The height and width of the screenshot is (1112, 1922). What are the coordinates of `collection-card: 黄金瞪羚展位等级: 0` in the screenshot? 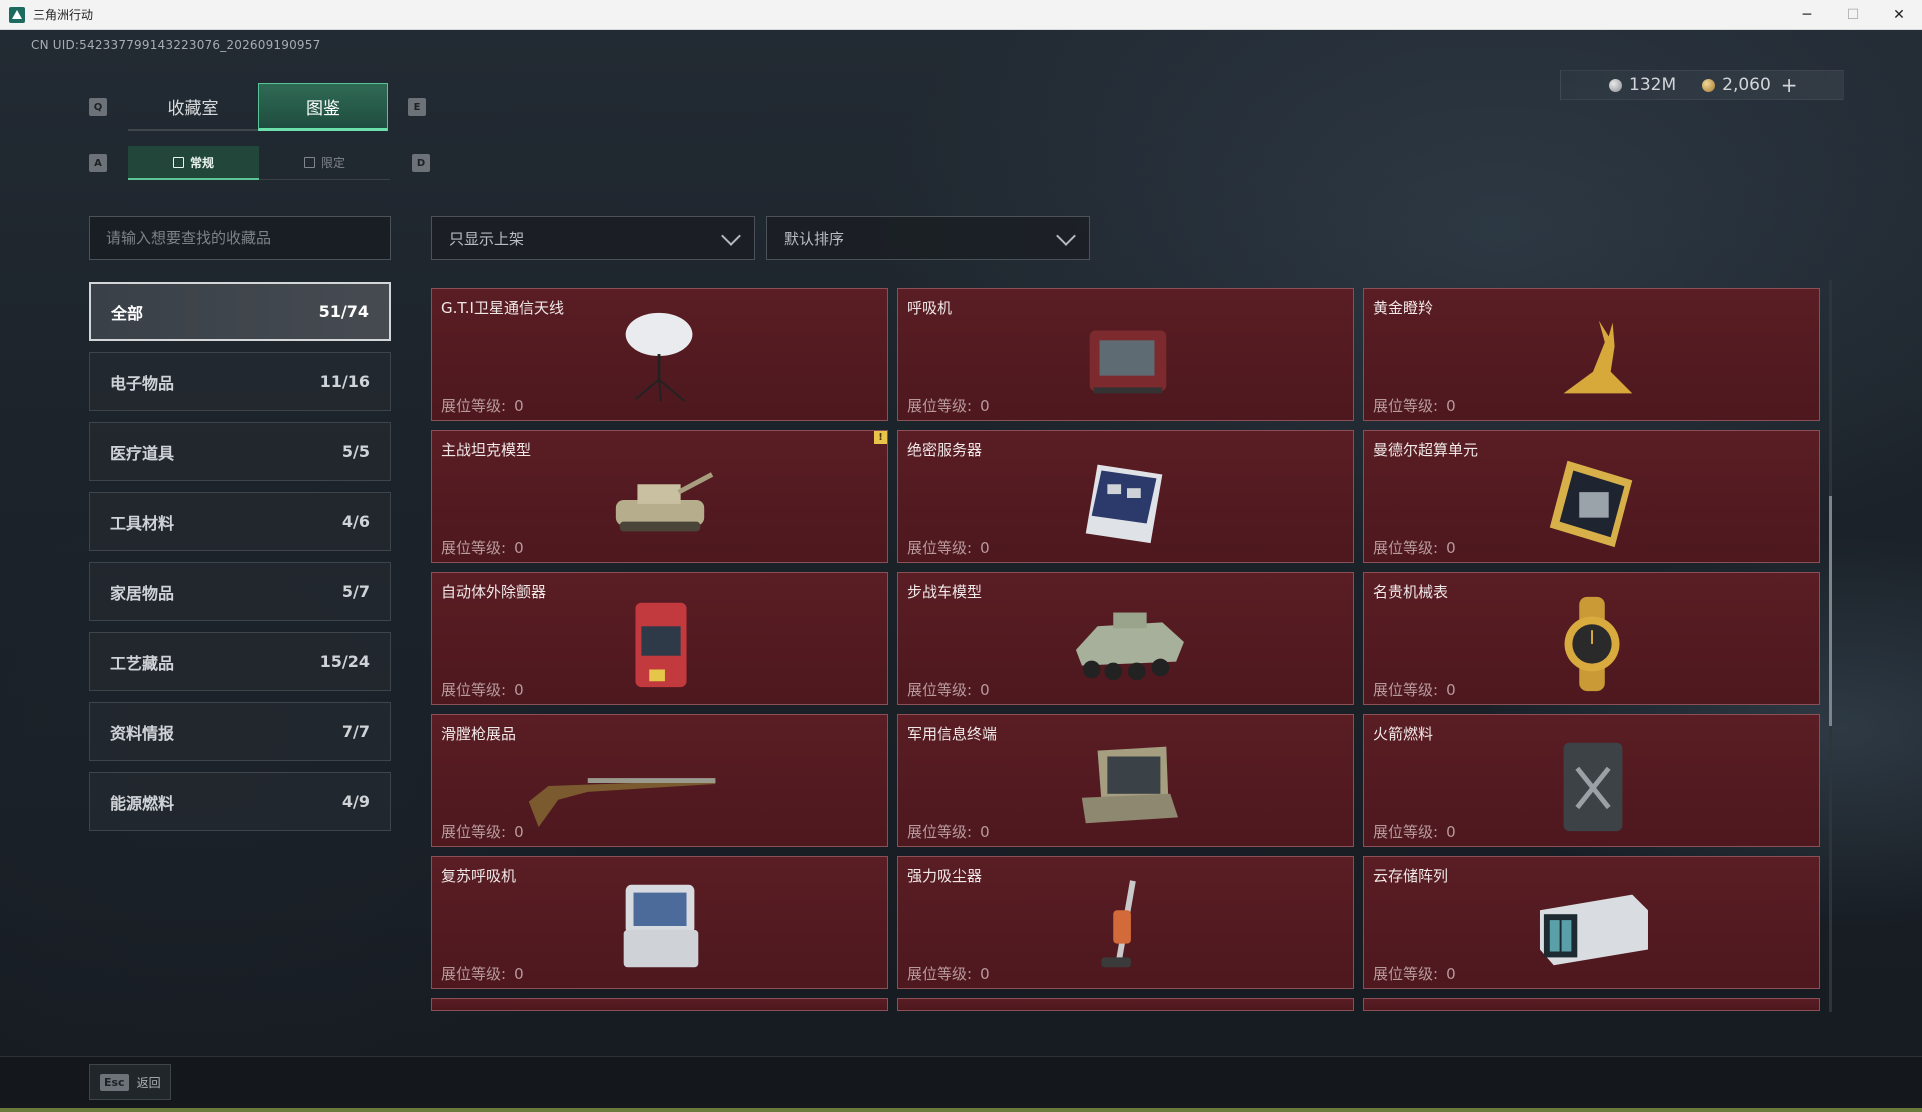 It's located at (1591, 354).